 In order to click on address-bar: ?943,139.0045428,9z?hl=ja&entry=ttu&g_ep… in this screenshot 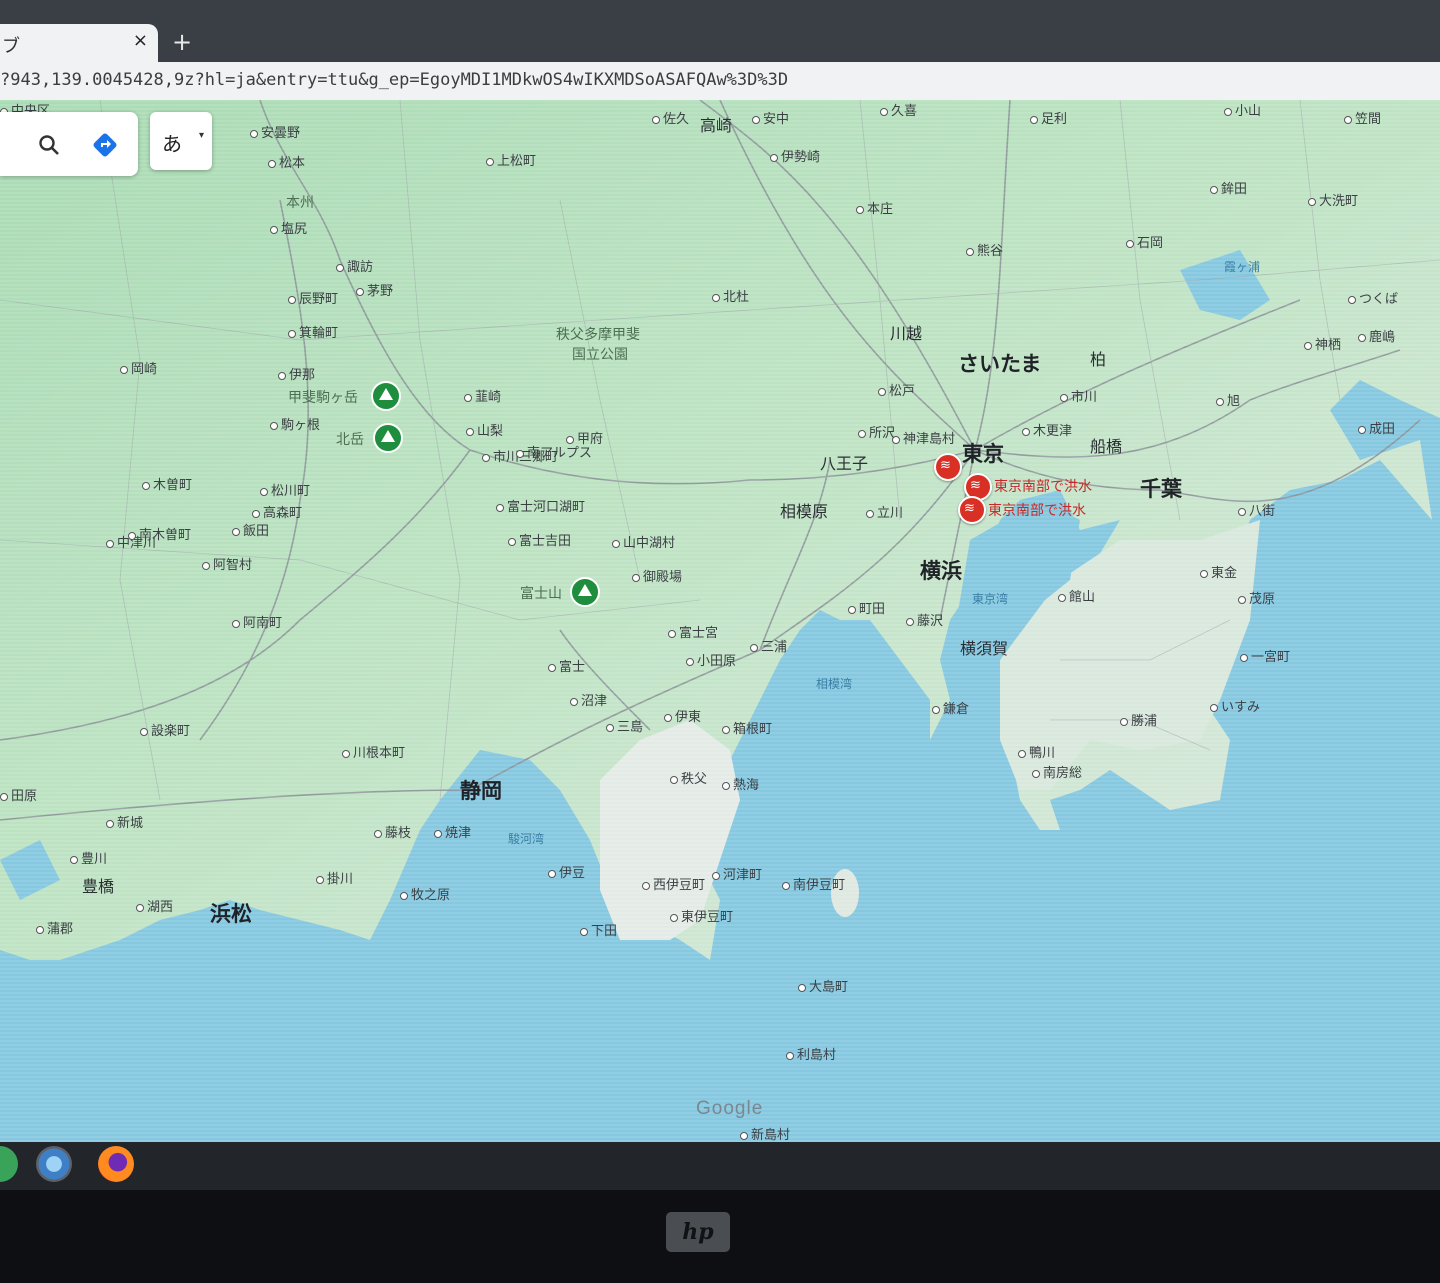, I will do `click(720, 81)`.